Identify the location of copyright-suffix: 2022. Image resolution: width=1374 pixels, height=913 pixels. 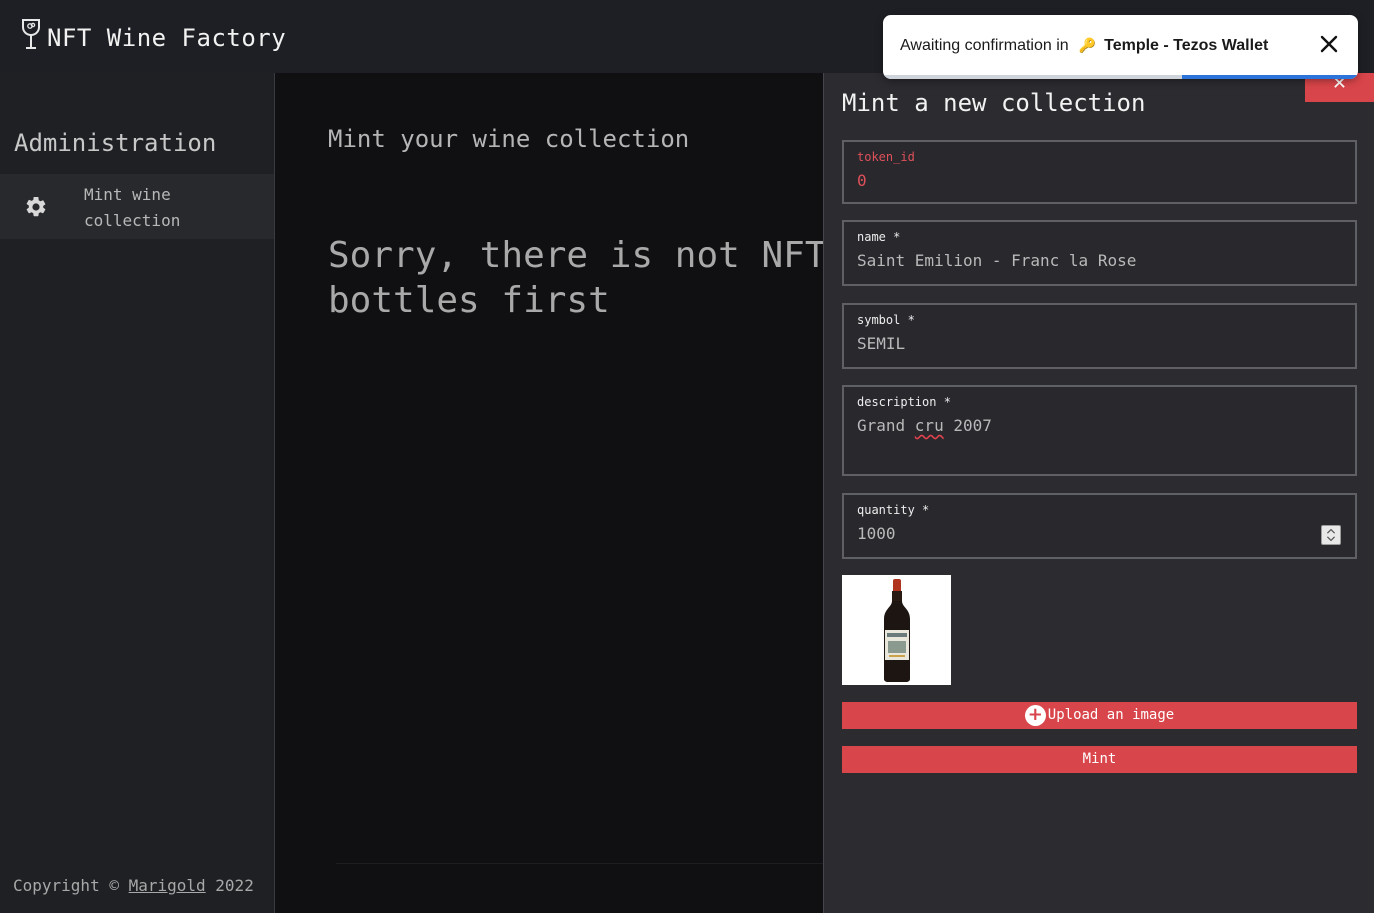
(229, 885).